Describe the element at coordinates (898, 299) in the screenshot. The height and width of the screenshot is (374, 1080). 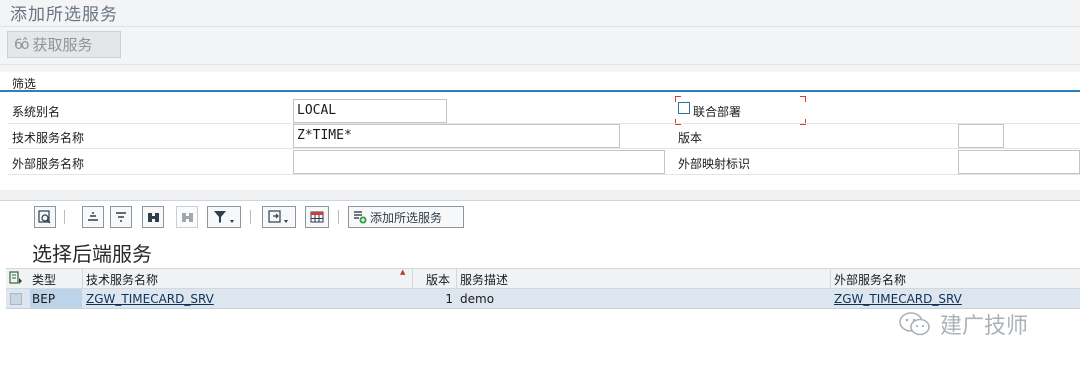
I see `cell-ext-name-link: ZGW_TIMECARD_SRV` at that location.